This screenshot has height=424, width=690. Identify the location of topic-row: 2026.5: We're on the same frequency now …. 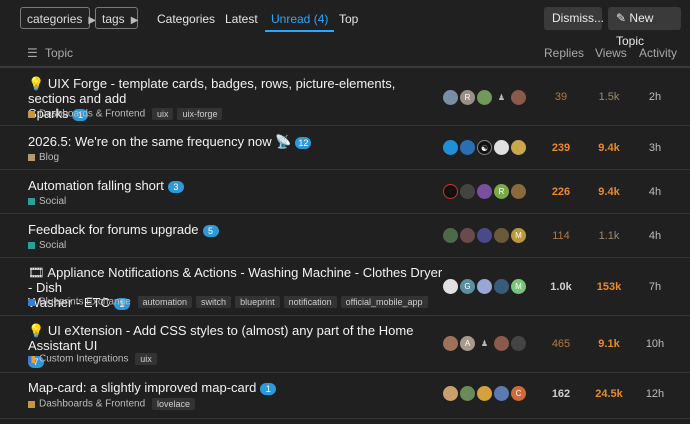
(345, 148).